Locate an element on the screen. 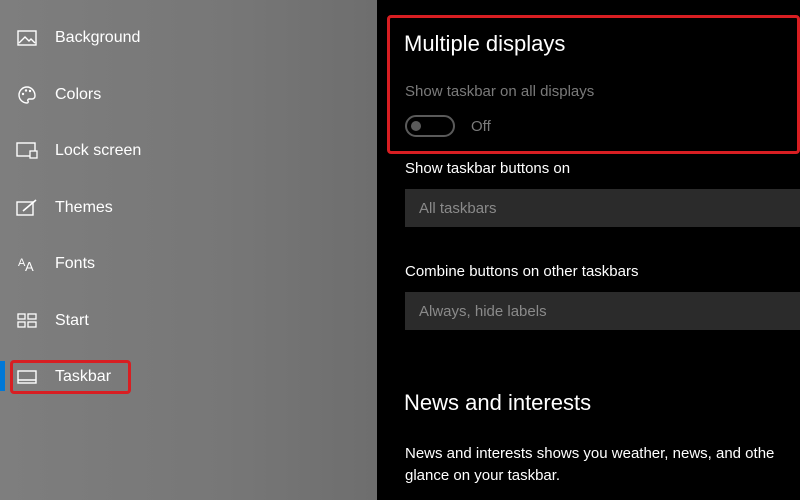  news-description-line2: glance on your taskbar. is located at coordinates (483, 475).